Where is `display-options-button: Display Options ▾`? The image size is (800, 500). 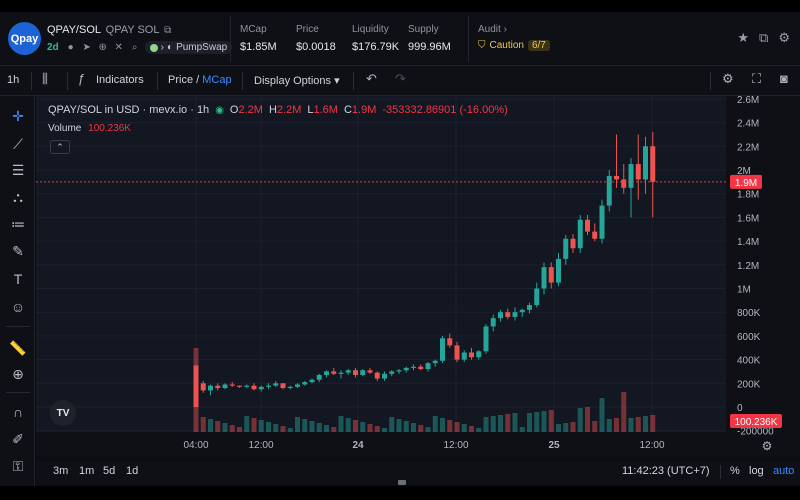
display-options-button: Display Options ▾ is located at coordinates (297, 80).